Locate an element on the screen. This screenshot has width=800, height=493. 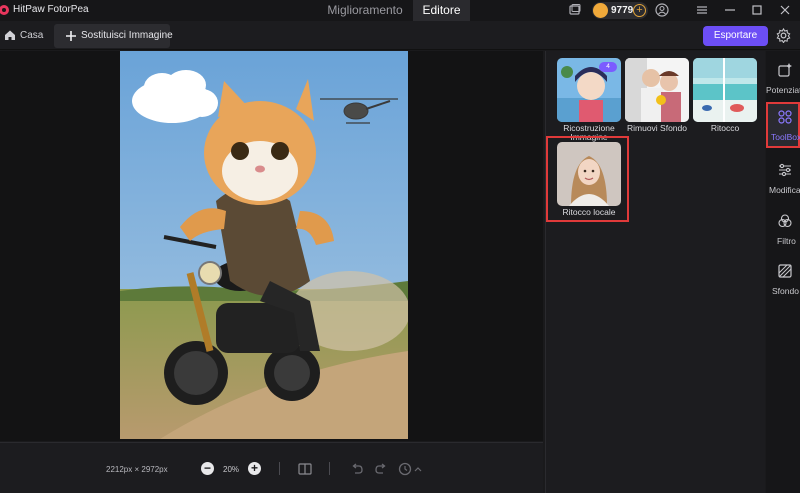
nav-item-potenziatore: Potenziatore is located at coordinates (783, 78).